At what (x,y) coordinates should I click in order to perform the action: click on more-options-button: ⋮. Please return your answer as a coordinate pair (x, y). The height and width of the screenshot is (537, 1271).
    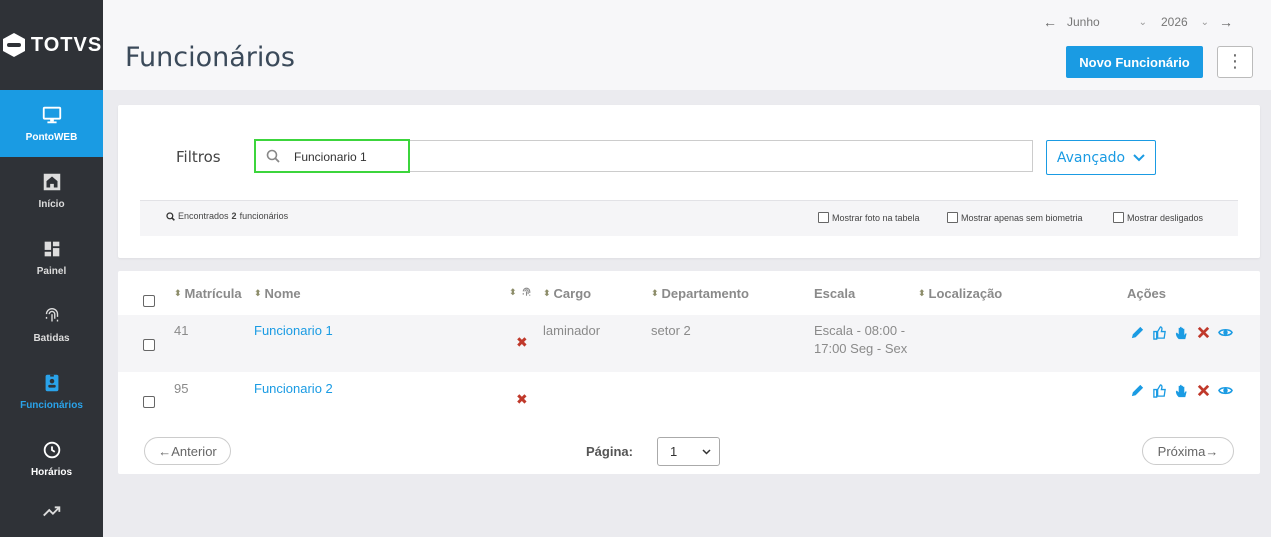
    Looking at the image, I should click on (1235, 62).